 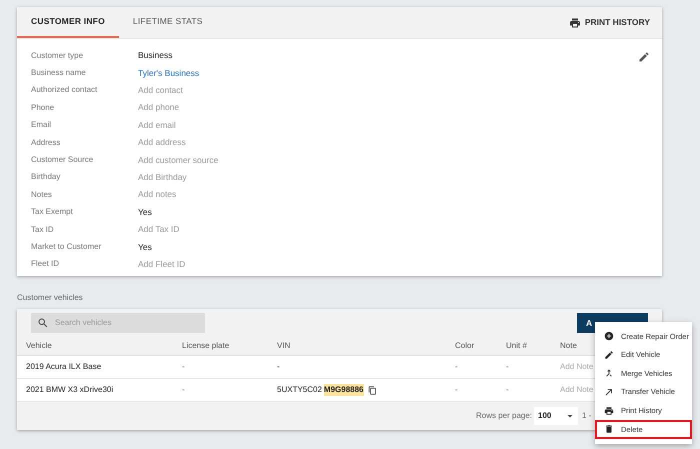 I want to click on column-header: Note, so click(x=569, y=346).